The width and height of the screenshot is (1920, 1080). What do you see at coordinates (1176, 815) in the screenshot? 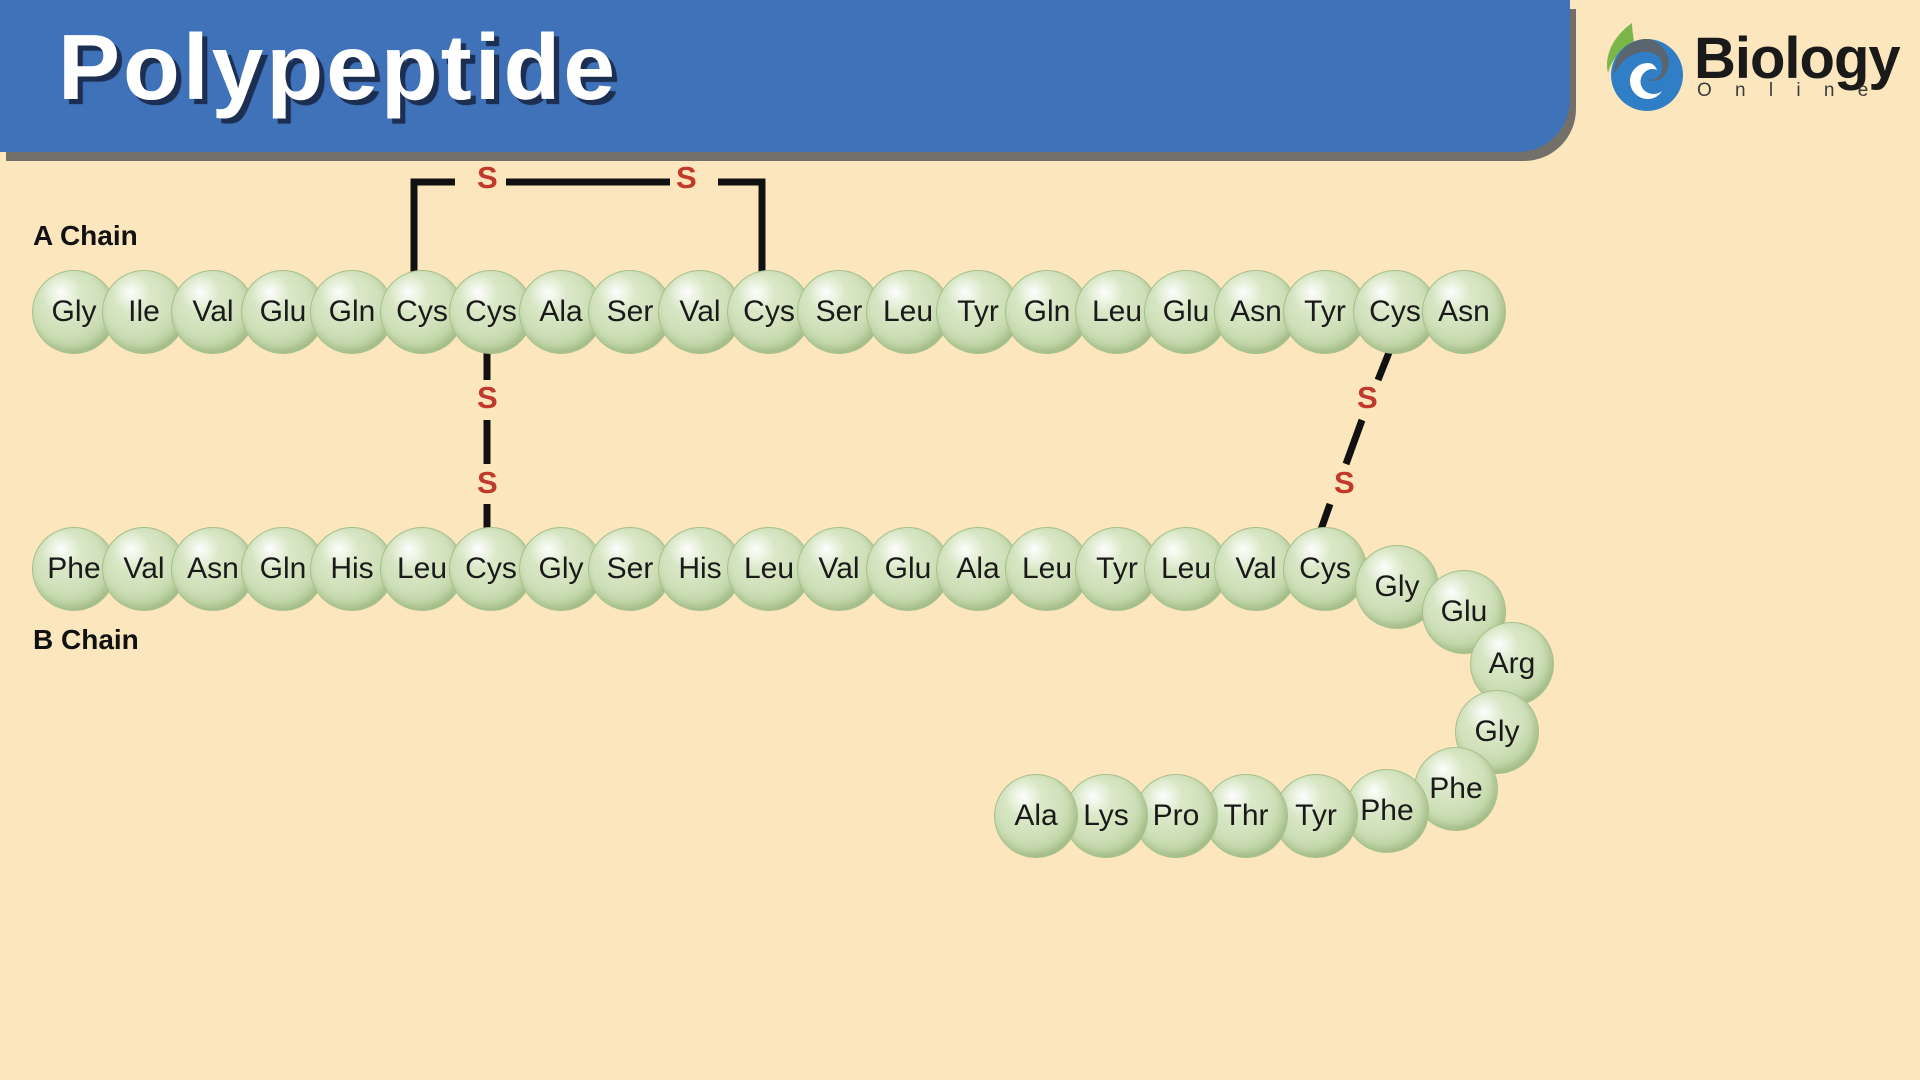
I see `residue-label: Pro` at bounding box center [1176, 815].